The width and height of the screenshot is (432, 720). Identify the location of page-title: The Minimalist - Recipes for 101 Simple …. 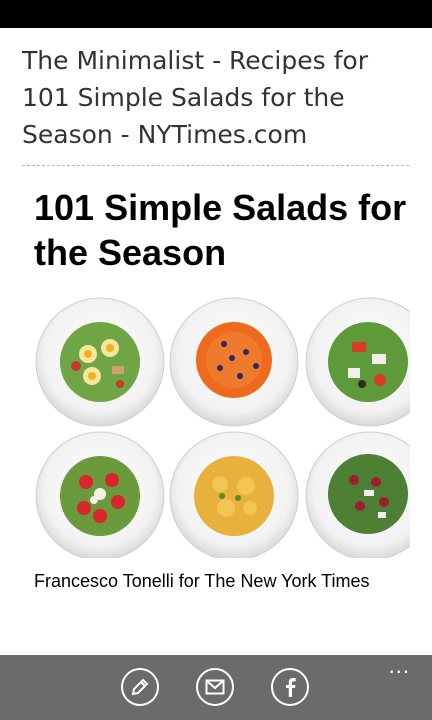
(195, 97).